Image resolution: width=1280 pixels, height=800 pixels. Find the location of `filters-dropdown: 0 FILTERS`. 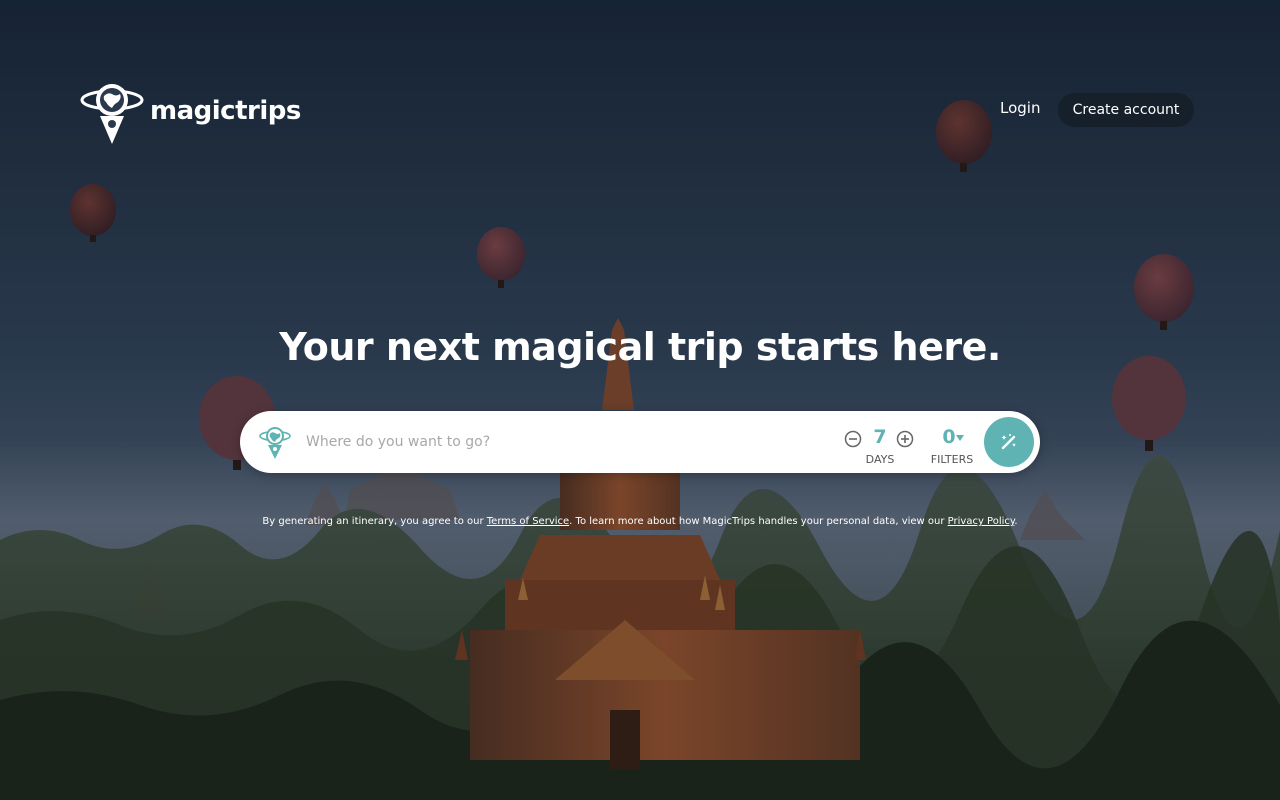

filters-dropdown: 0 FILTERS is located at coordinates (952, 447).